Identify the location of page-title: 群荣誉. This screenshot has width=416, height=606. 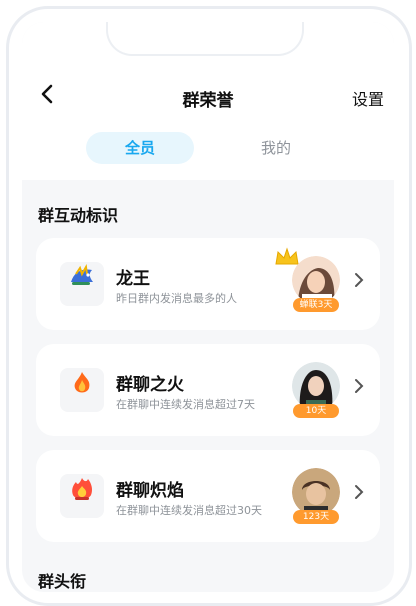
(208, 101).